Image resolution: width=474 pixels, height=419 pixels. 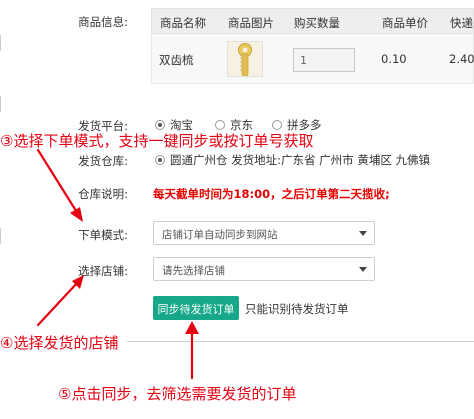 I want to click on arrow-step4-line, so click(x=58, y=303).